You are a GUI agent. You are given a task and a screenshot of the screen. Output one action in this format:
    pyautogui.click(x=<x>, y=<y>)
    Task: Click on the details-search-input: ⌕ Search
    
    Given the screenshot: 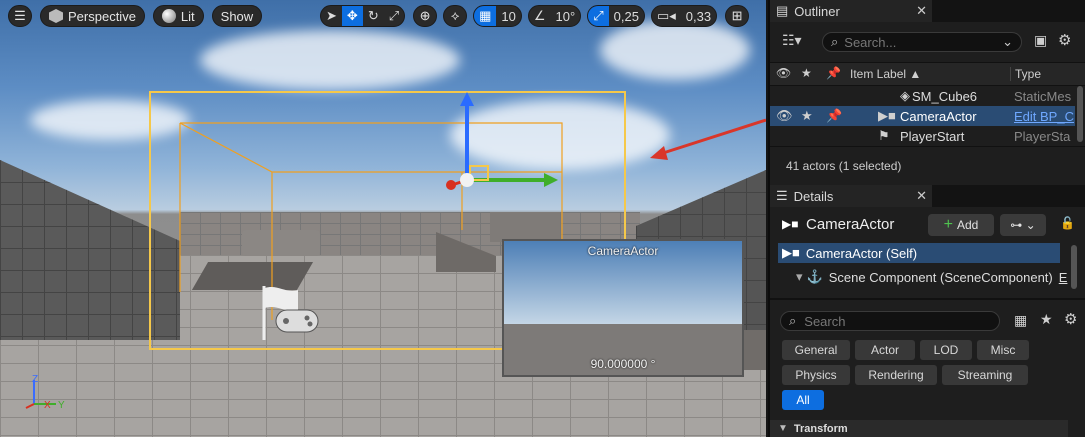 What is the action you would take?
    pyautogui.click(x=890, y=321)
    